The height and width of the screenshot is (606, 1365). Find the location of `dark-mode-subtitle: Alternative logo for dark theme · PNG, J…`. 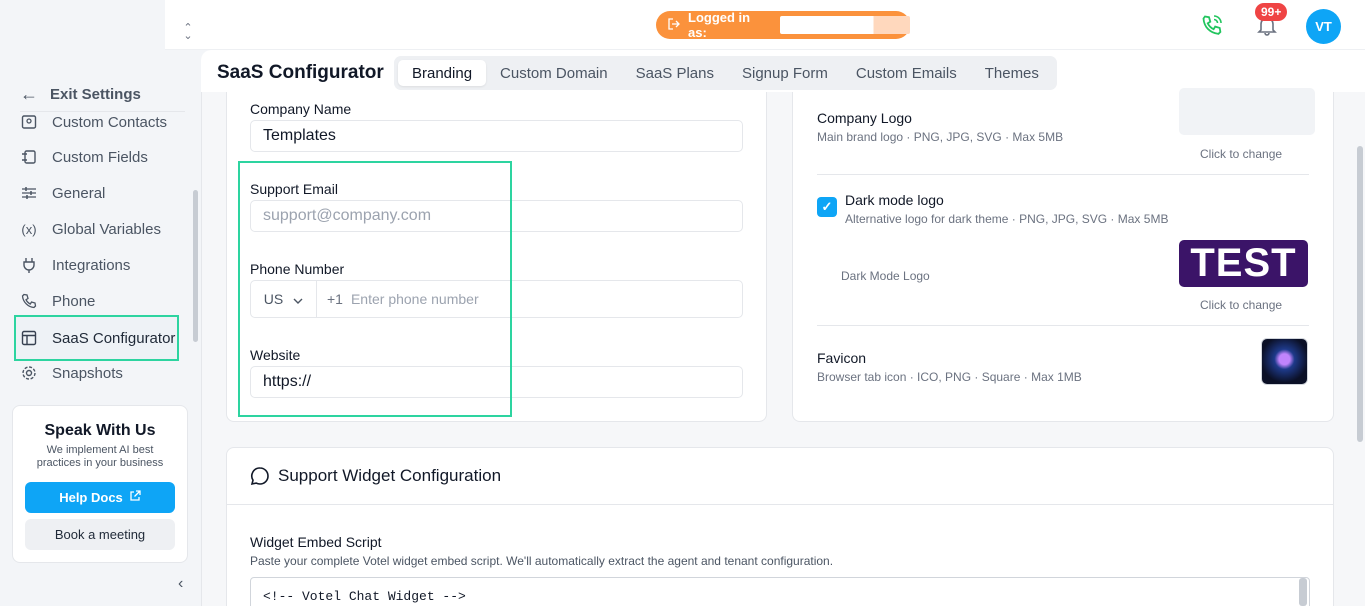

dark-mode-subtitle: Alternative logo for dark theme · PNG, J… is located at coordinates (1007, 219).